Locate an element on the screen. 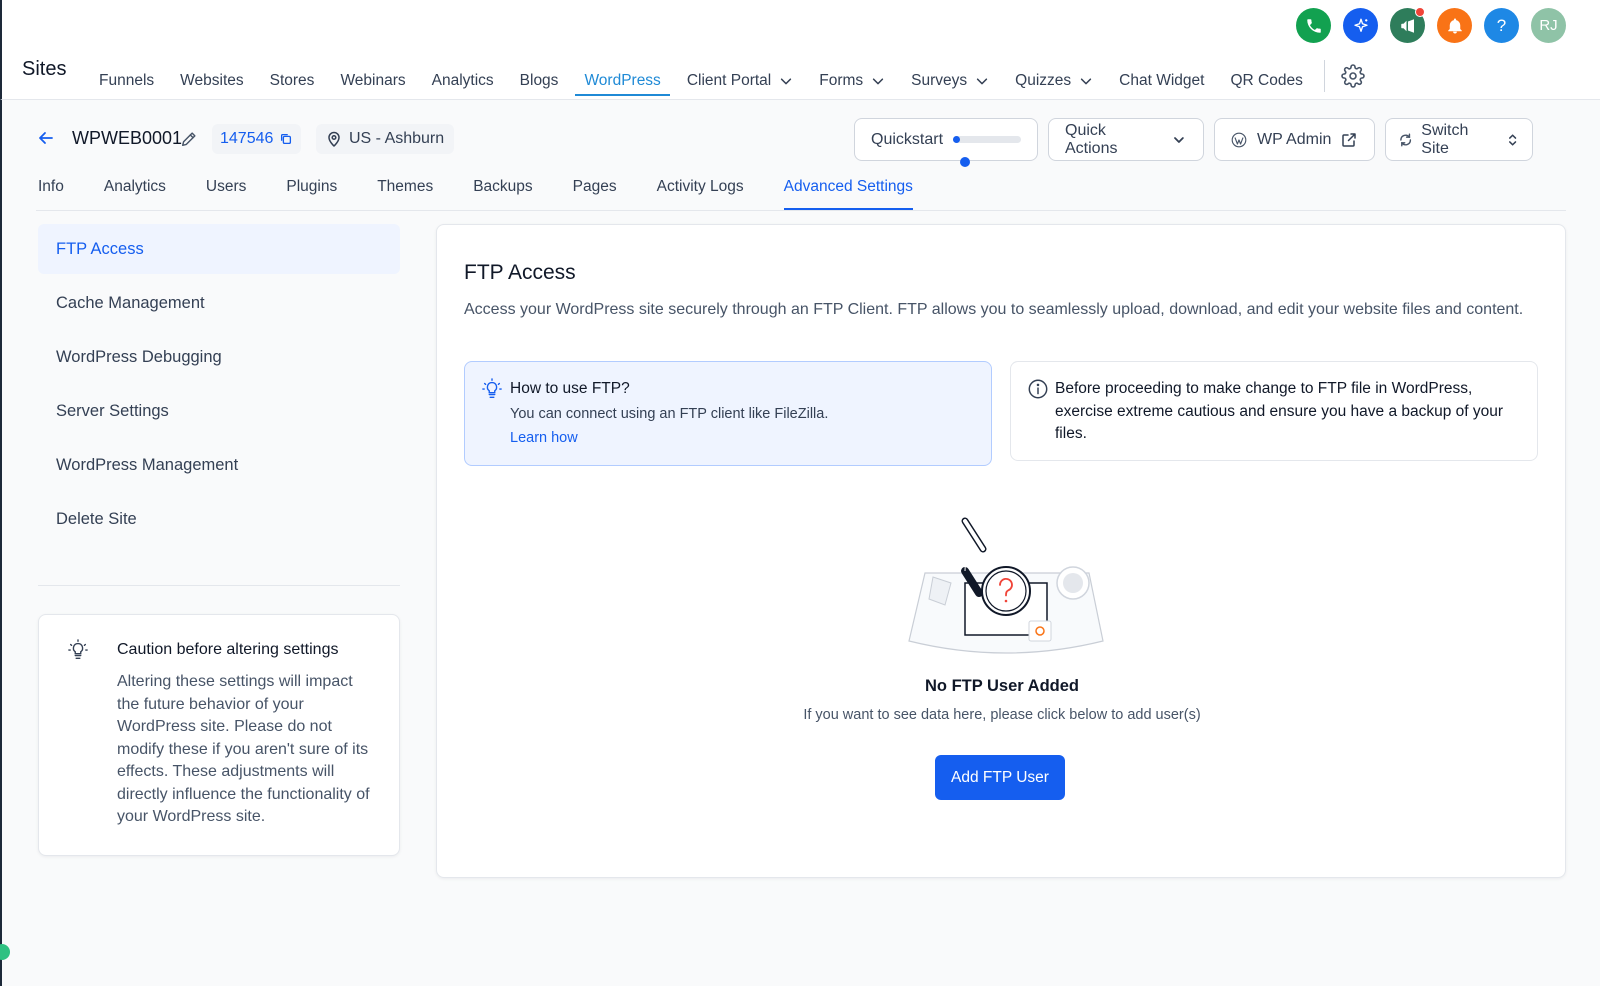  location-badge: US - Ashburn is located at coordinates (385, 139).